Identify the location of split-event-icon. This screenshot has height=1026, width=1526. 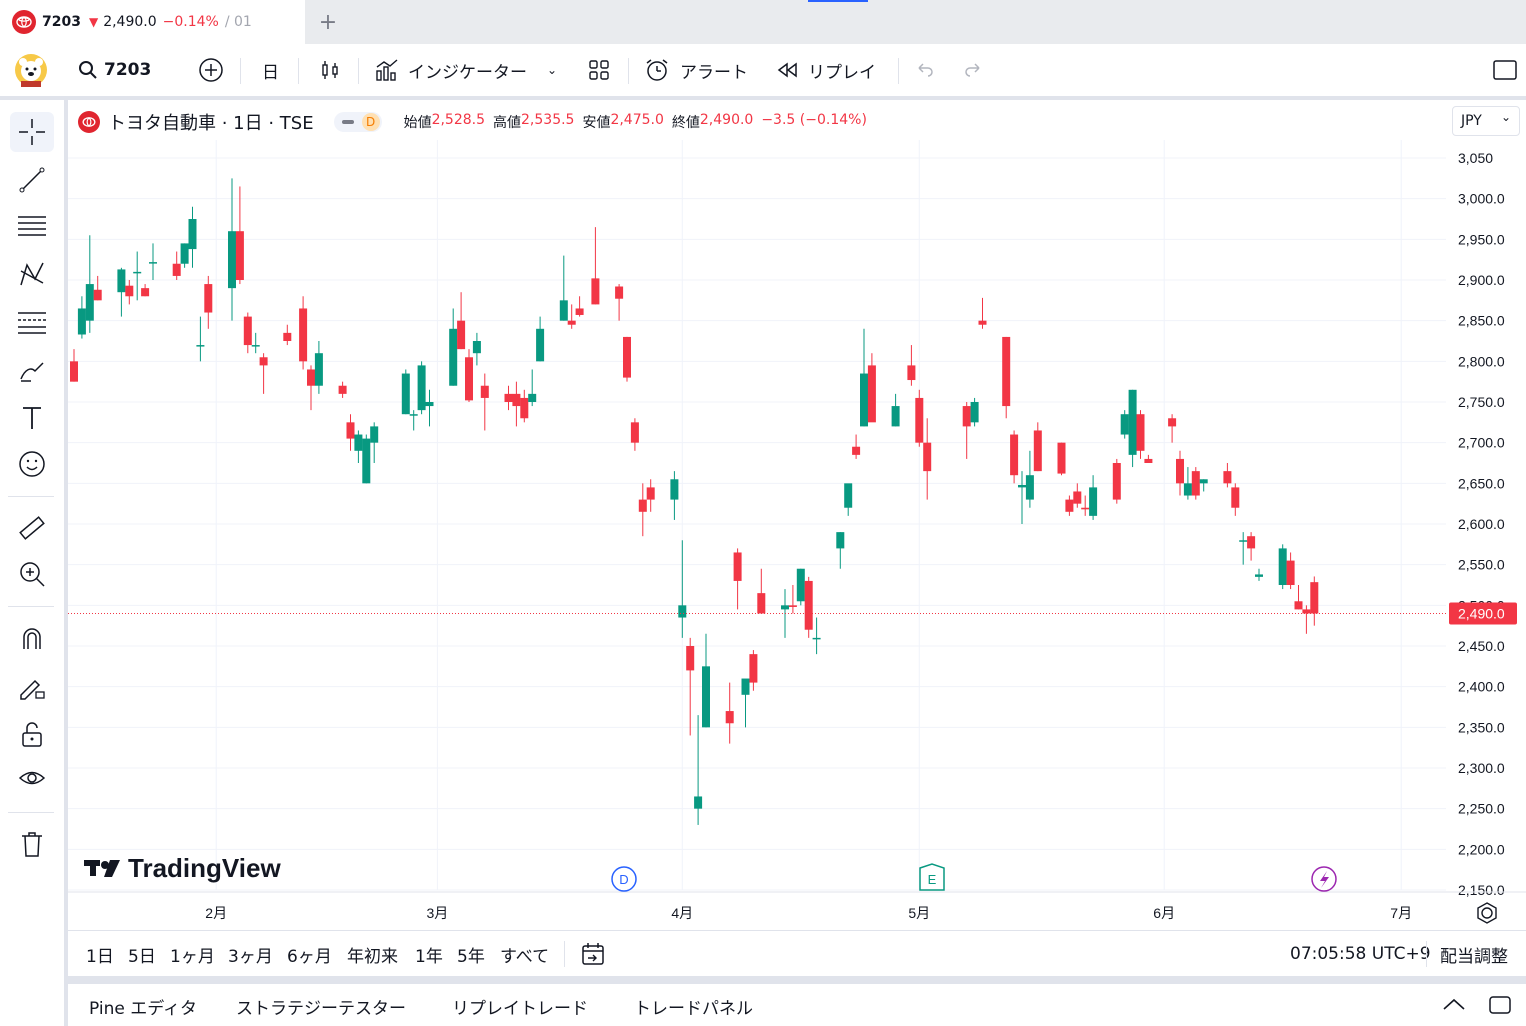
(1324, 879).